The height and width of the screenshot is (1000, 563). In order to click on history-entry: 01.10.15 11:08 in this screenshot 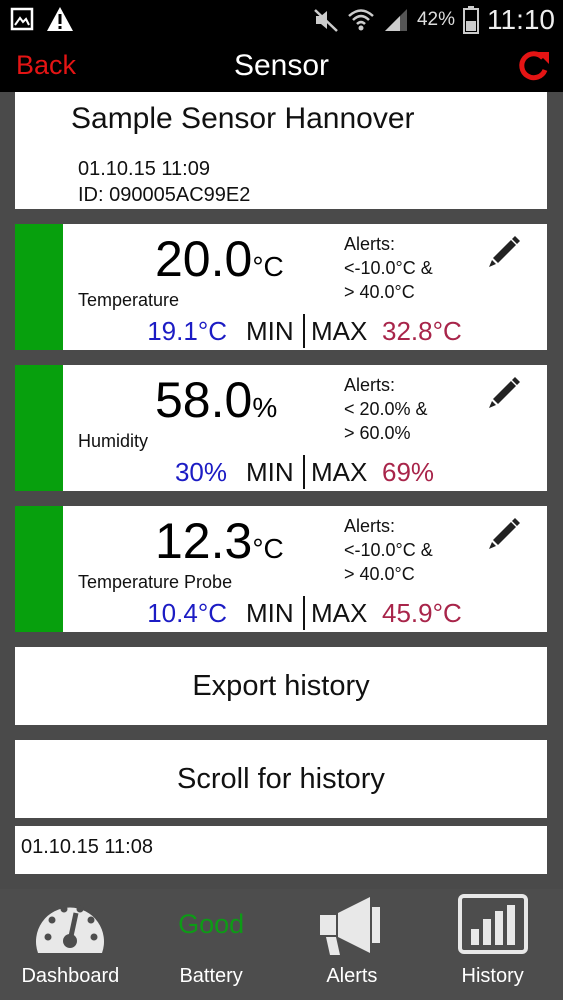, I will do `click(87, 847)`.